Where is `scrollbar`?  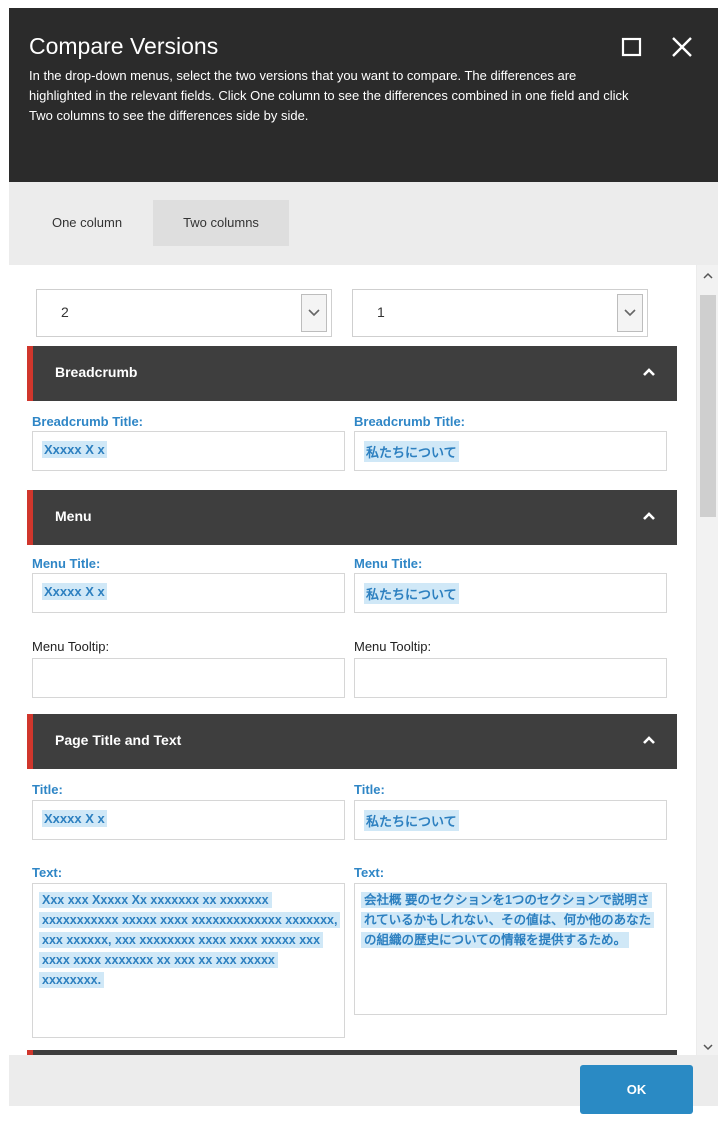 scrollbar is located at coordinates (707, 660).